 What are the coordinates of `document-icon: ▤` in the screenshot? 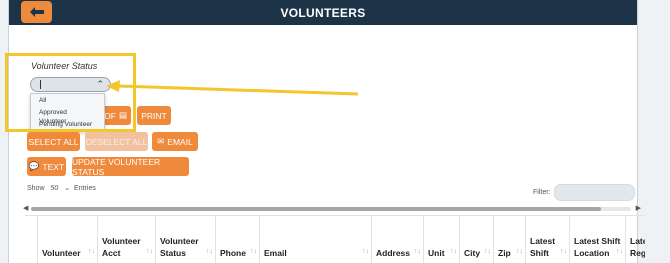 It's located at (123, 115).